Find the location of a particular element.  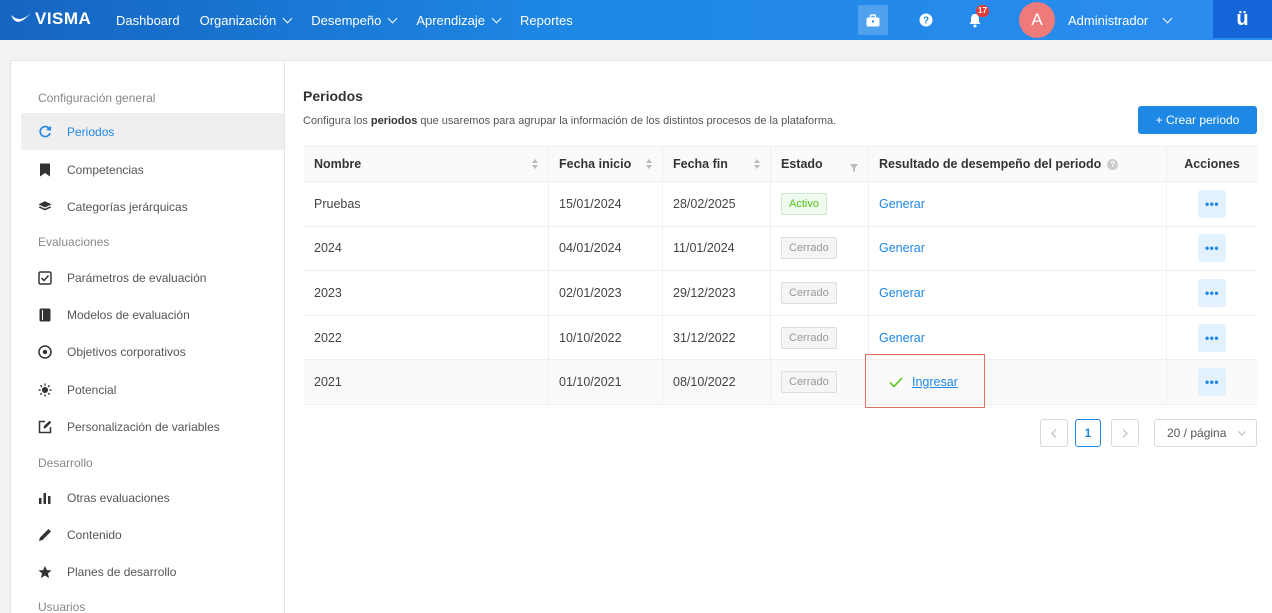

sidebar-section-title: Usuarios is located at coordinates (62, 606).